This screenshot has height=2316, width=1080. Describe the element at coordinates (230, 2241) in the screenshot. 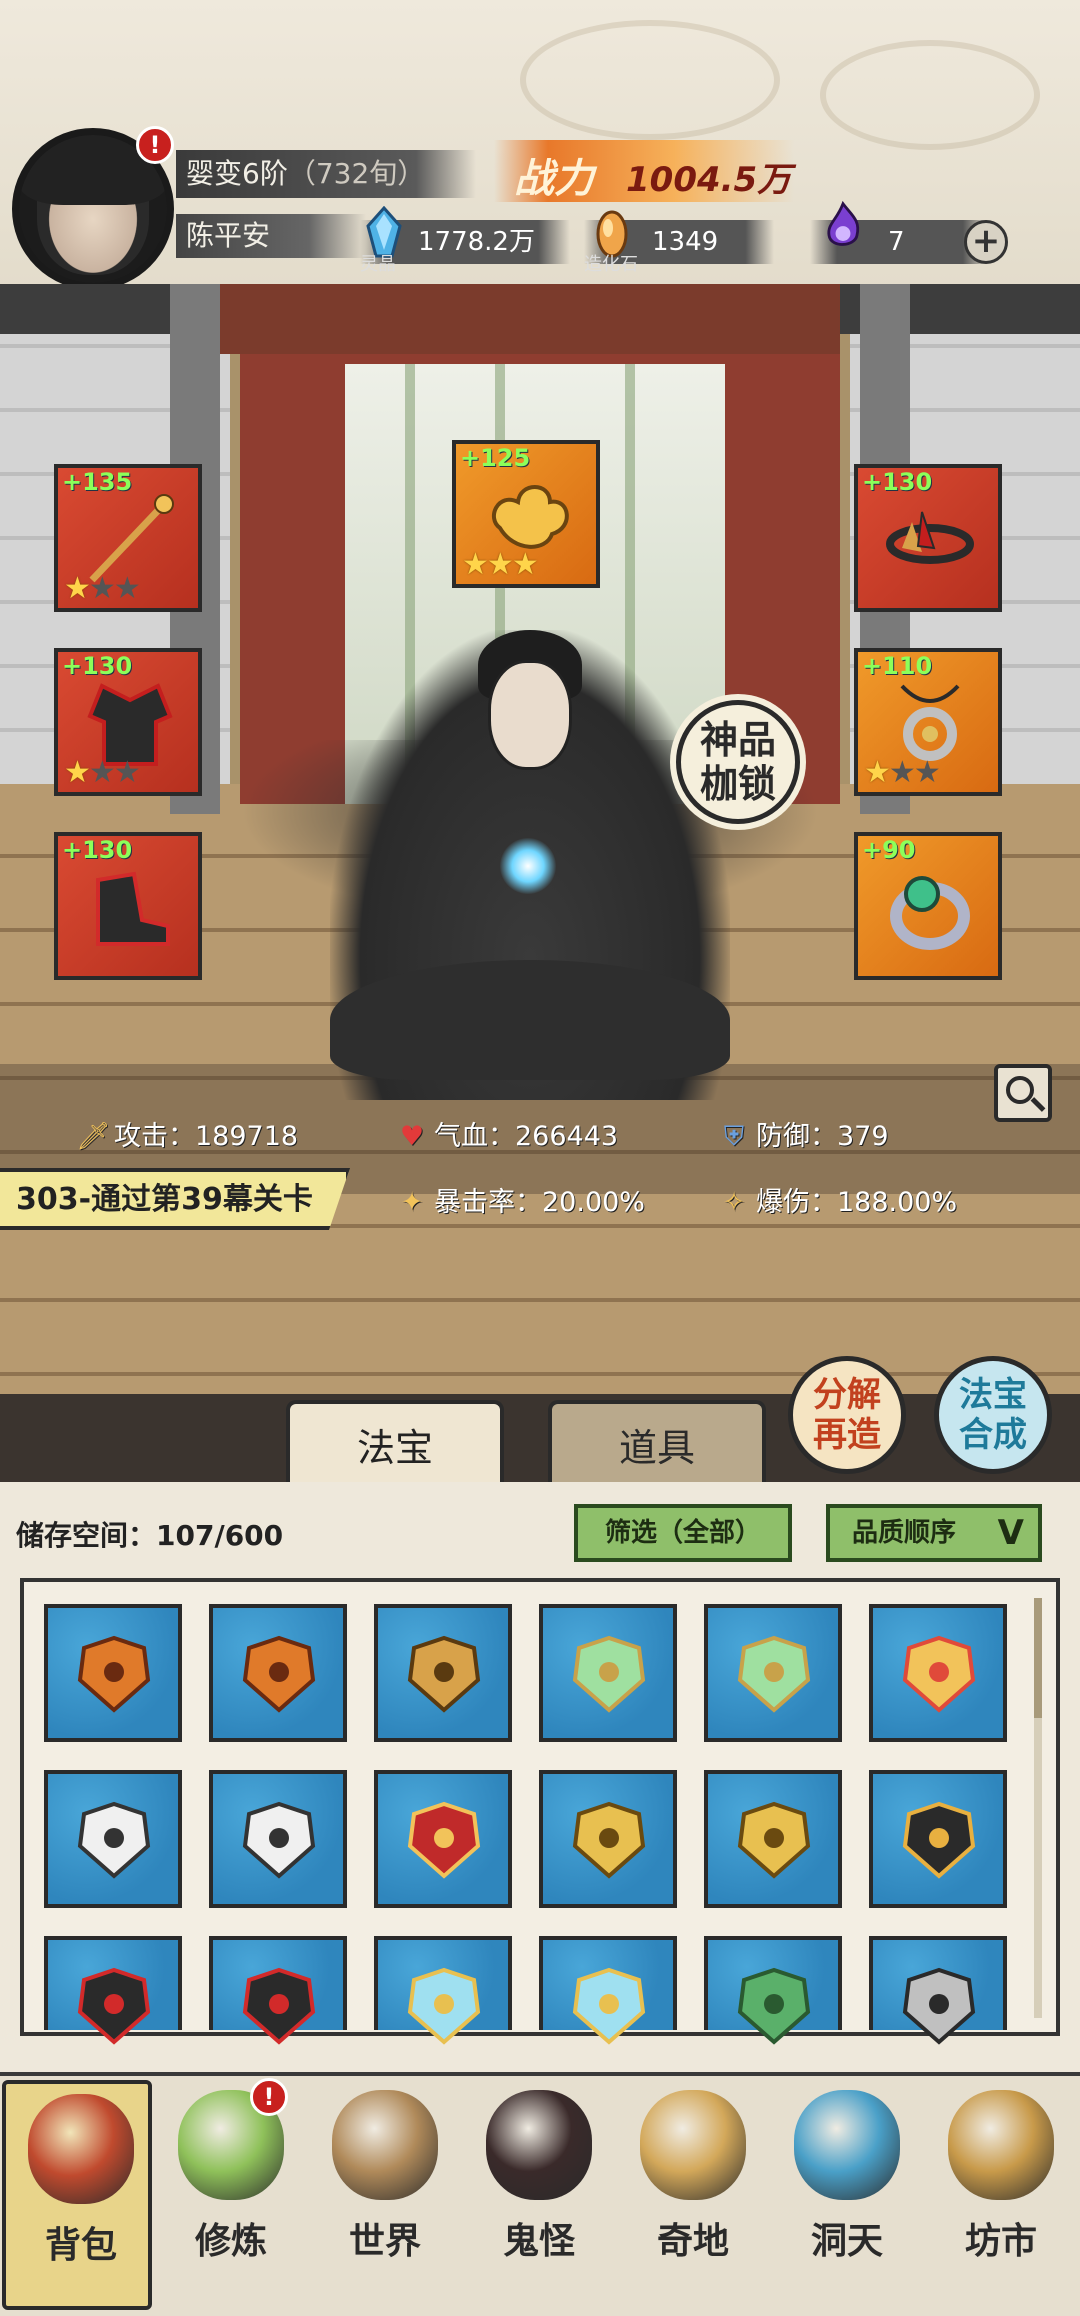

I see `nav-label: 修炼` at that location.